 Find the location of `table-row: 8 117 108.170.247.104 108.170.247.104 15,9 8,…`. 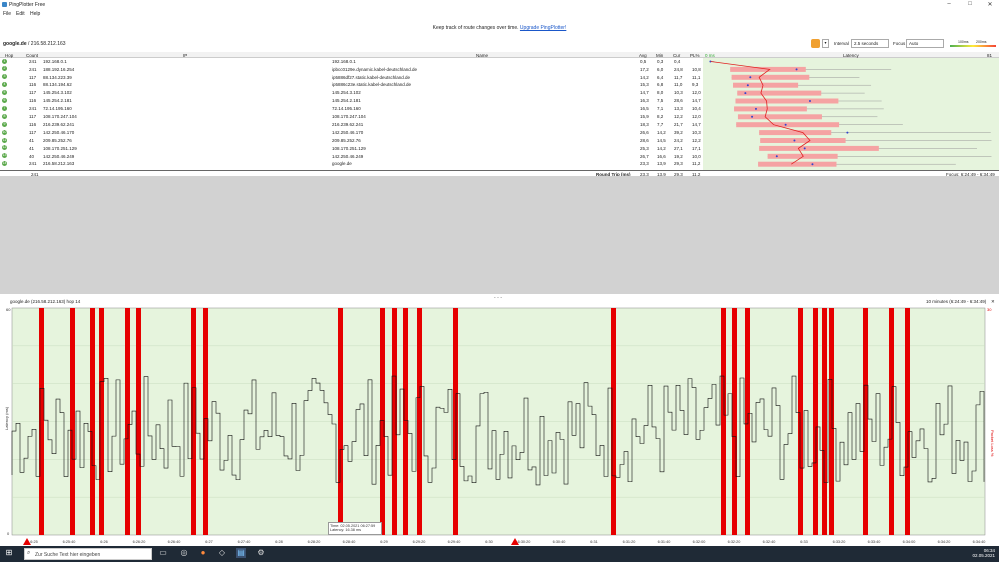

table-row: 8 117 108.170.247.104 108.170.247.104 15,9 8,… is located at coordinates (499, 116).